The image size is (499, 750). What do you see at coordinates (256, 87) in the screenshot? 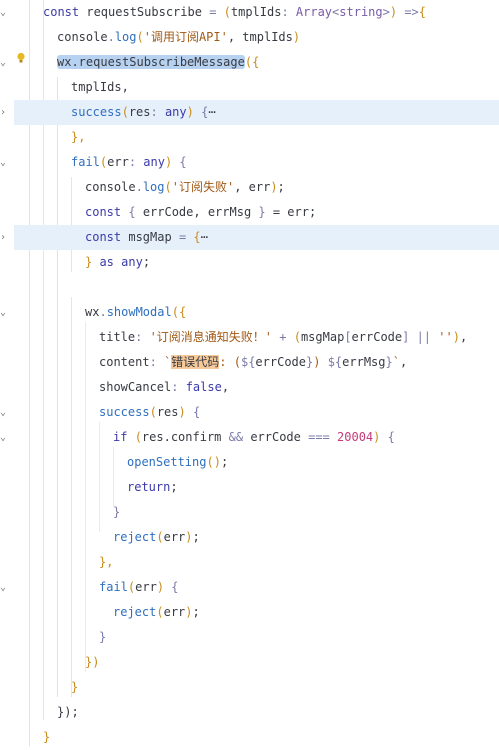
I see `code-line: tmplIds,` at bounding box center [256, 87].